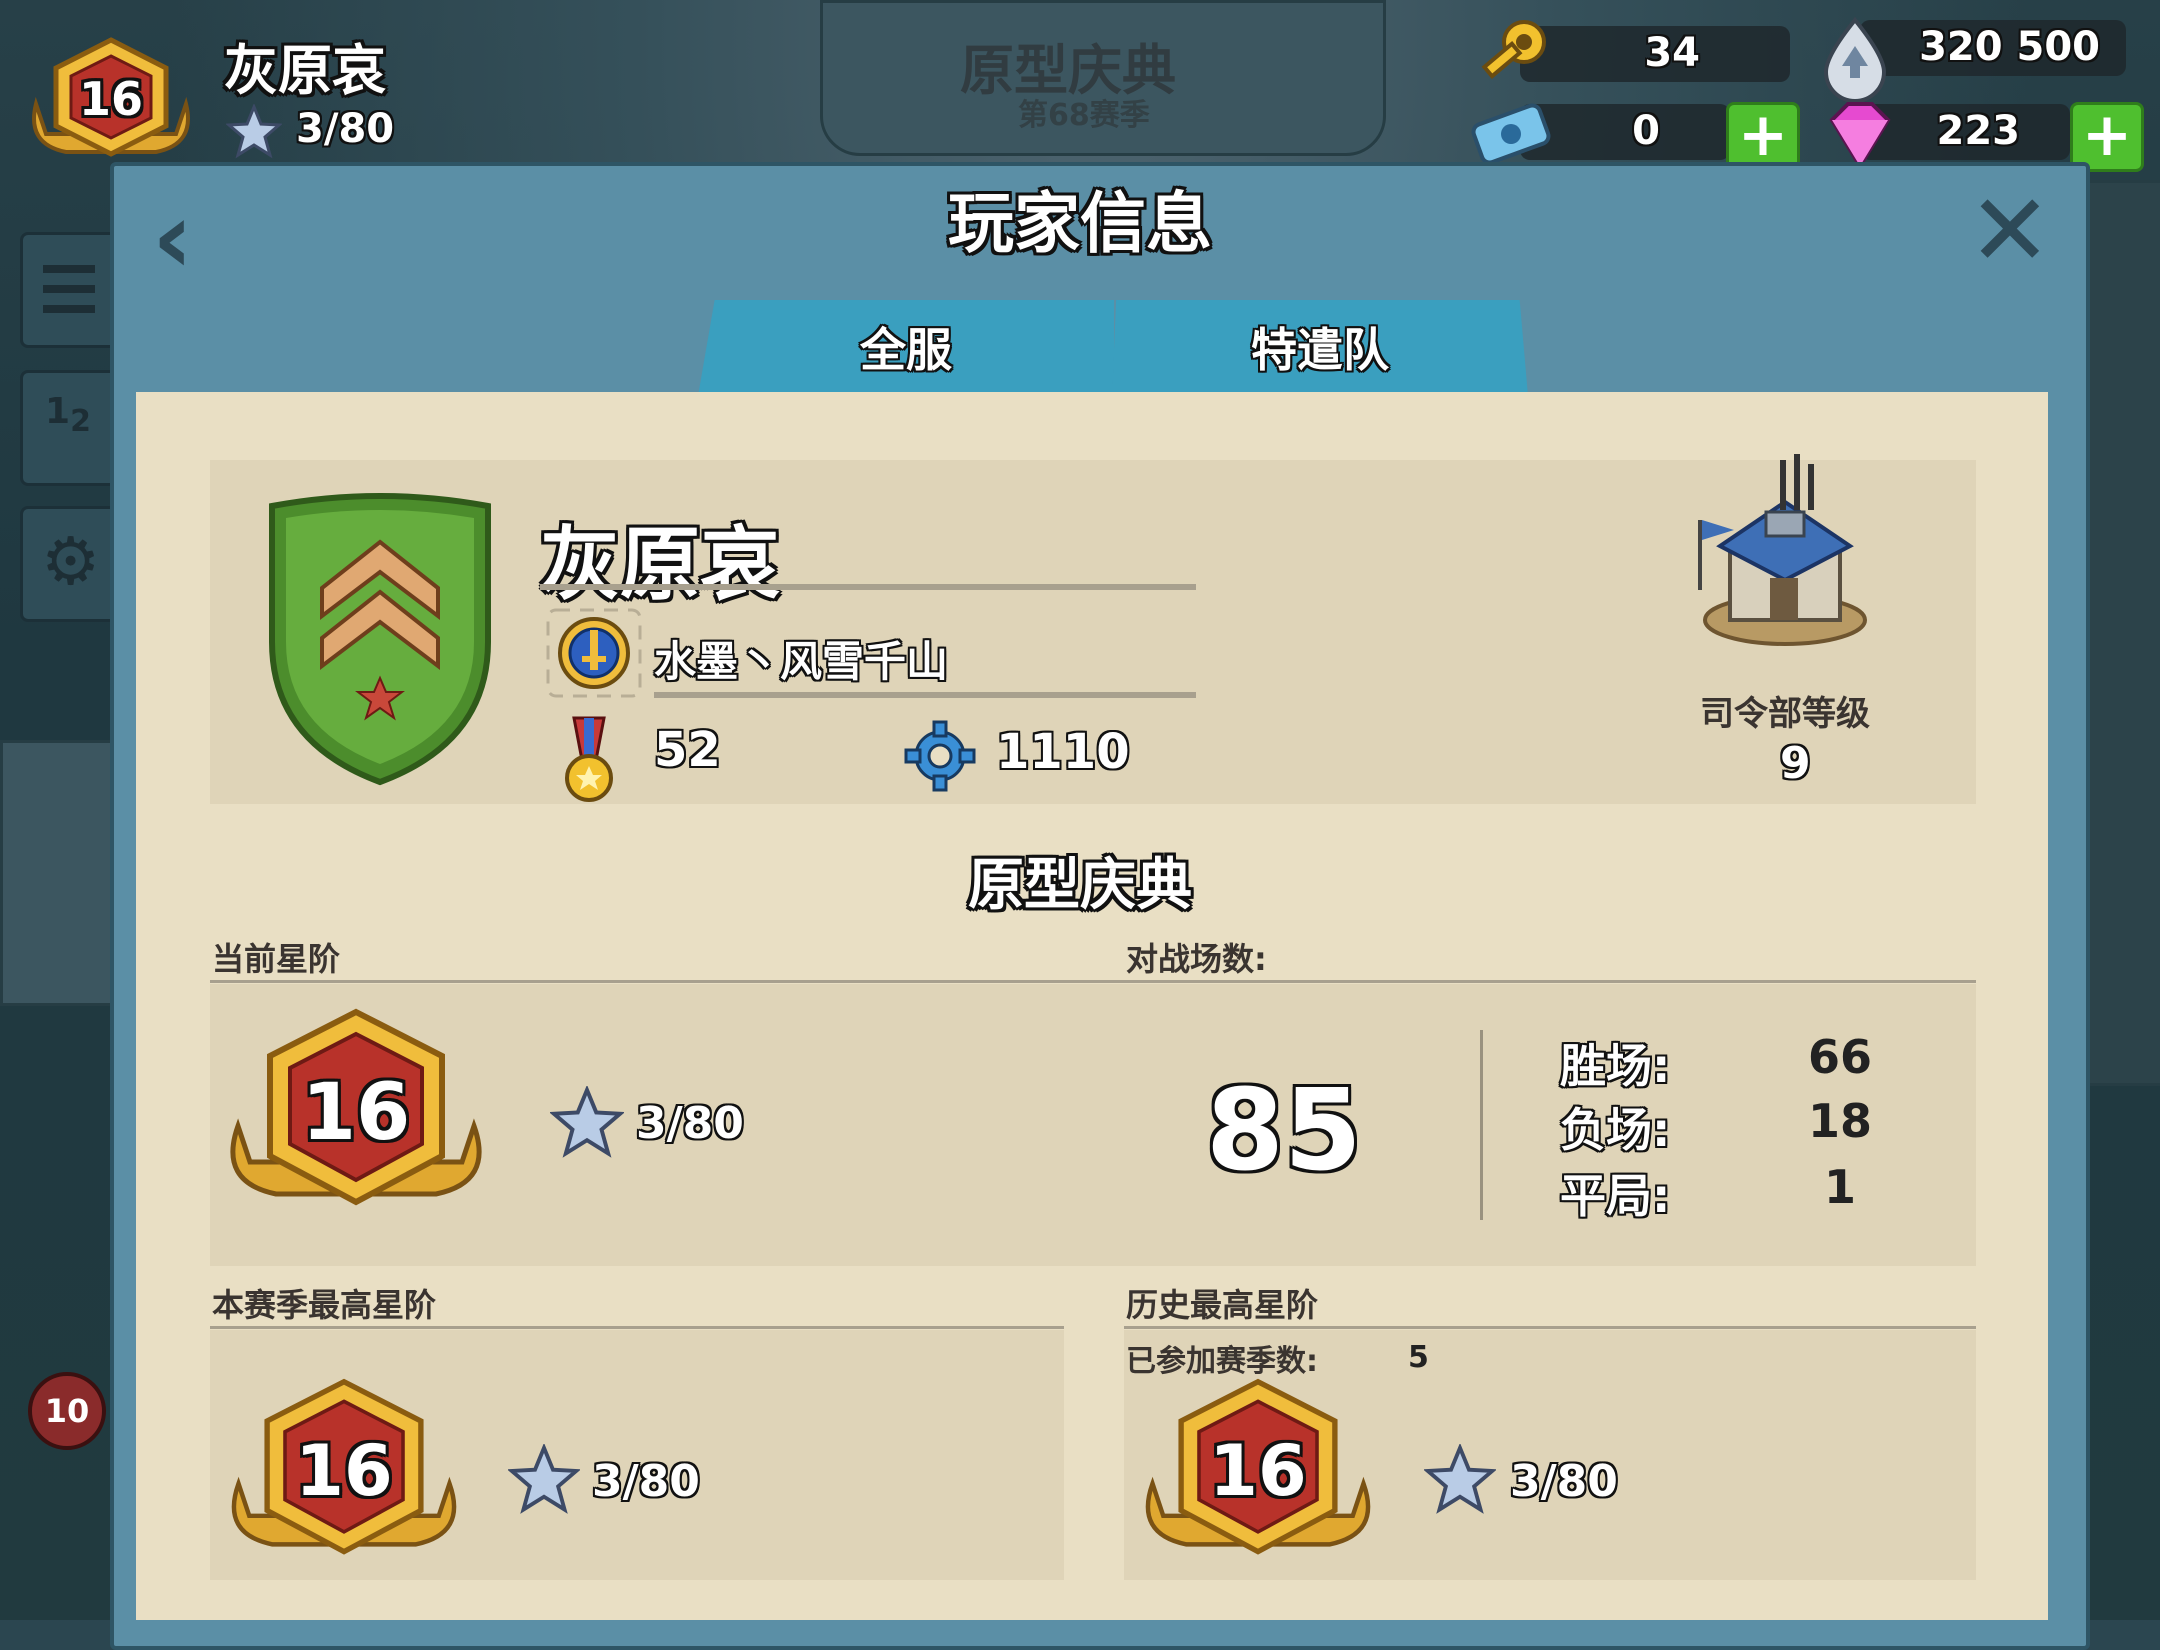 Image resolution: width=2160 pixels, height=1650 pixels. Describe the element at coordinates (2009, 47) in the screenshot. I see `intel-value: 320 500` at that location.